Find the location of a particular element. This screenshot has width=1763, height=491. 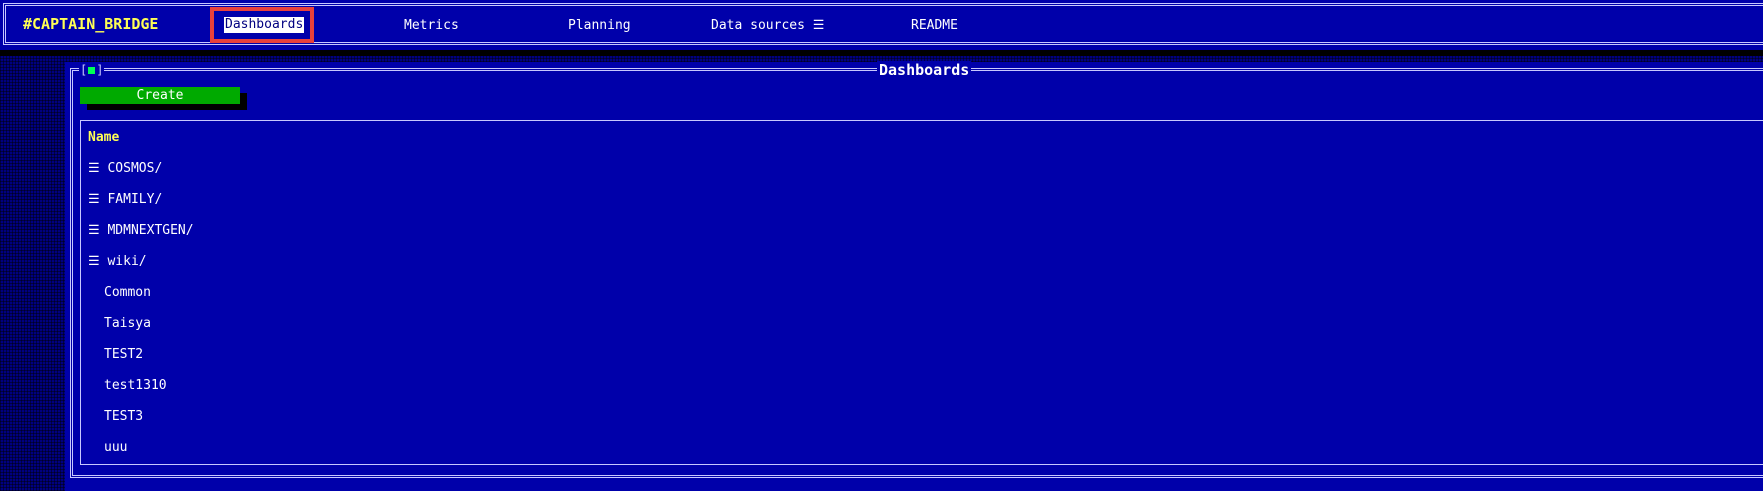

create-button: Create is located at coordinates (160, 95).